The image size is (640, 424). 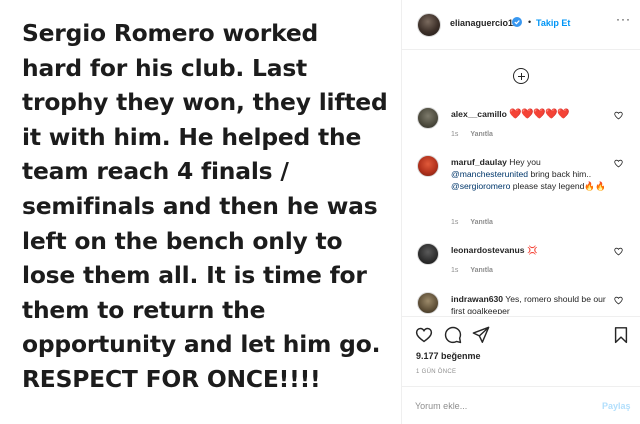 I want to click on comment-form: Paylaş, so click(x=521, y=405).